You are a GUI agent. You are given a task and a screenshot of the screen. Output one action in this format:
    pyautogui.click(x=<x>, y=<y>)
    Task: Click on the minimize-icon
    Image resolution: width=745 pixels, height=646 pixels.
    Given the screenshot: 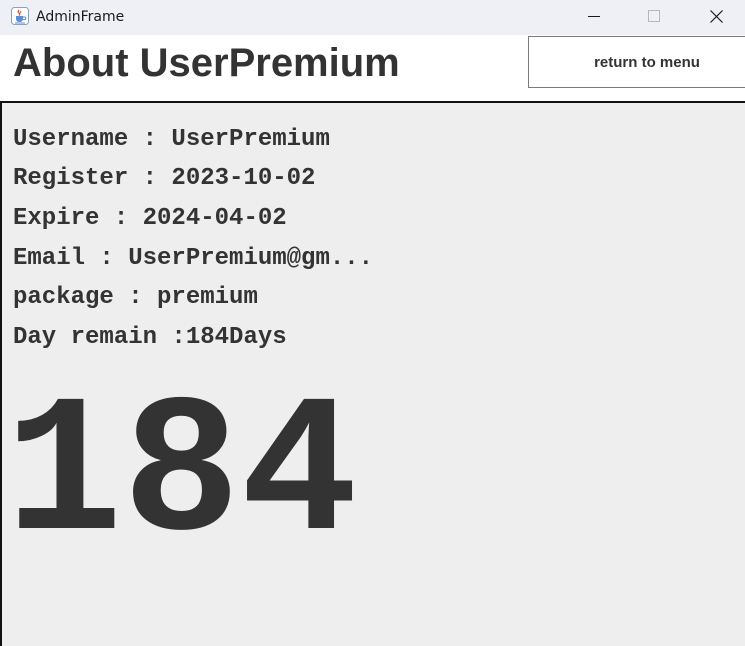 What is the action you would take?
    pyautogui.click(x=594, y=16)
    